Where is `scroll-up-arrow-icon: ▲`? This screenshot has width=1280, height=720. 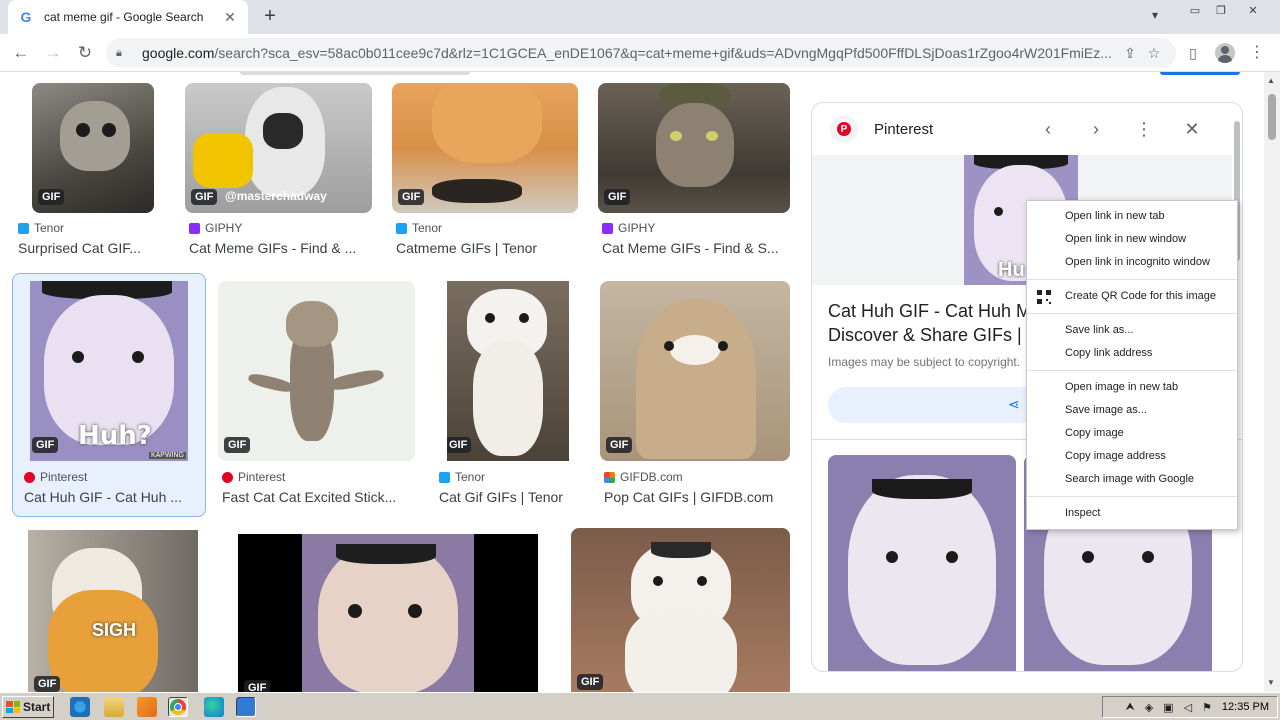 scroll-up-arrow-icon: ▲ is located at coordinates (1271, 80).